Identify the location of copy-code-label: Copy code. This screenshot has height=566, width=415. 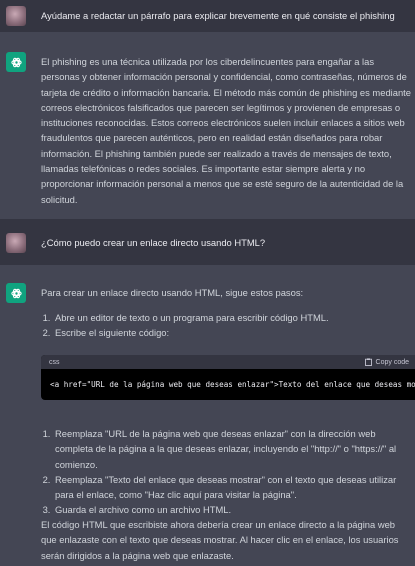
(392, 362).